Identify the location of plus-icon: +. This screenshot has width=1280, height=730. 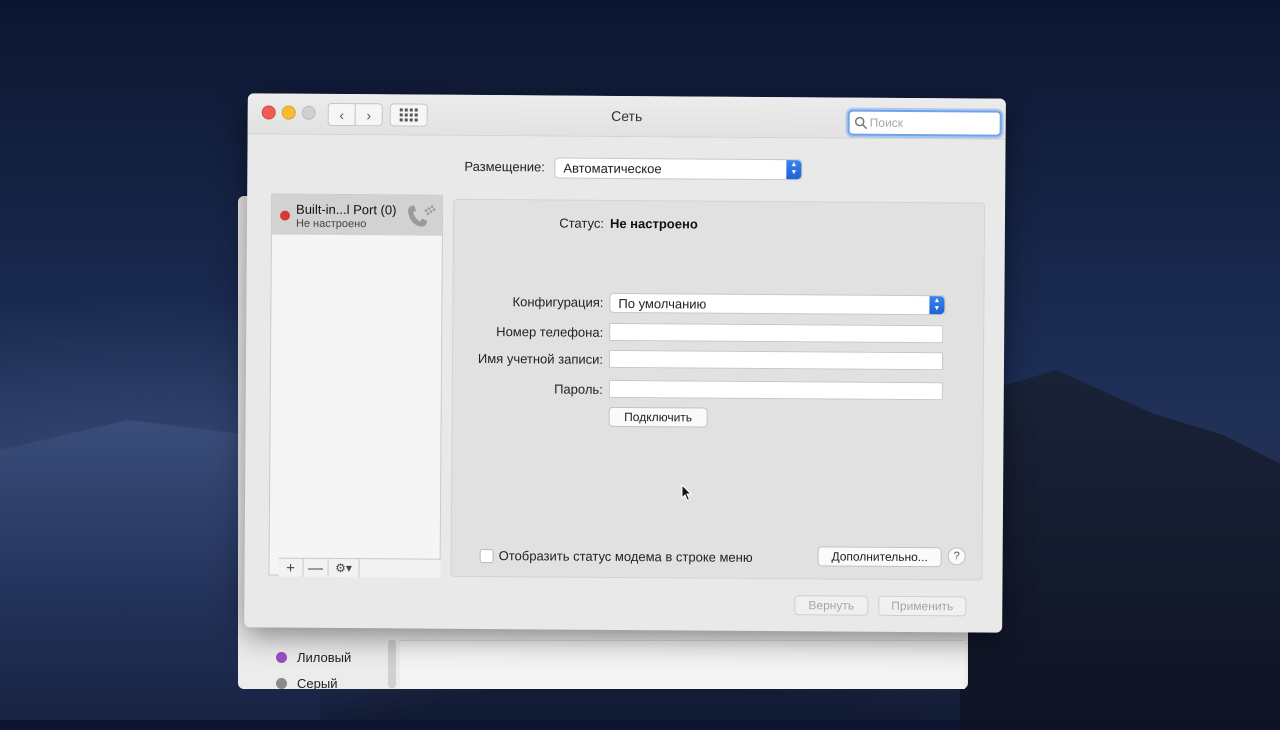
(290, 568).